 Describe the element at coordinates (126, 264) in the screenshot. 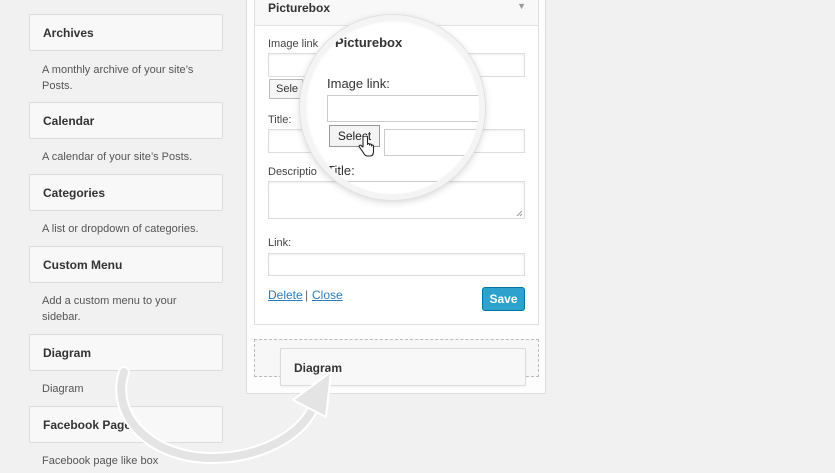

I see `widget-custom-menu: Custom Menu` at that location.